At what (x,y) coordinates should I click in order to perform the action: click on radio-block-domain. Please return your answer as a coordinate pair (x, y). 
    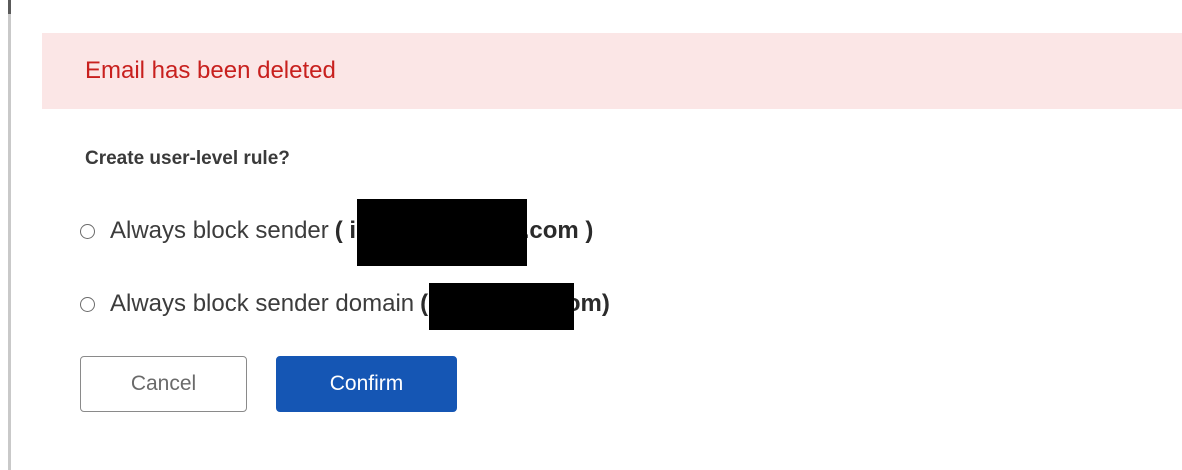
    Looking at the image, I should click on (87, 304).